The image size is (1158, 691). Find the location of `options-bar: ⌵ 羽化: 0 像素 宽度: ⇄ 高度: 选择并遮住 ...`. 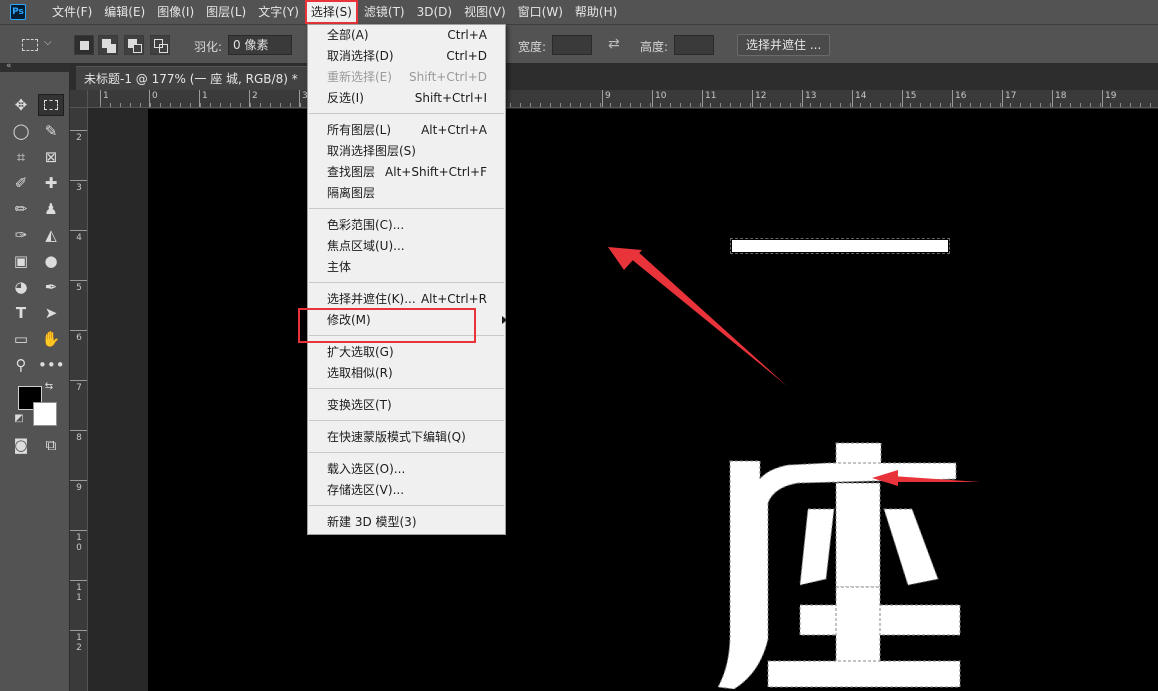

options-bar: ⌵ 羽化: 0 像素 宽度: ⇄ 高度: 选择并遮住 ... is located at coordinates (579, 44).